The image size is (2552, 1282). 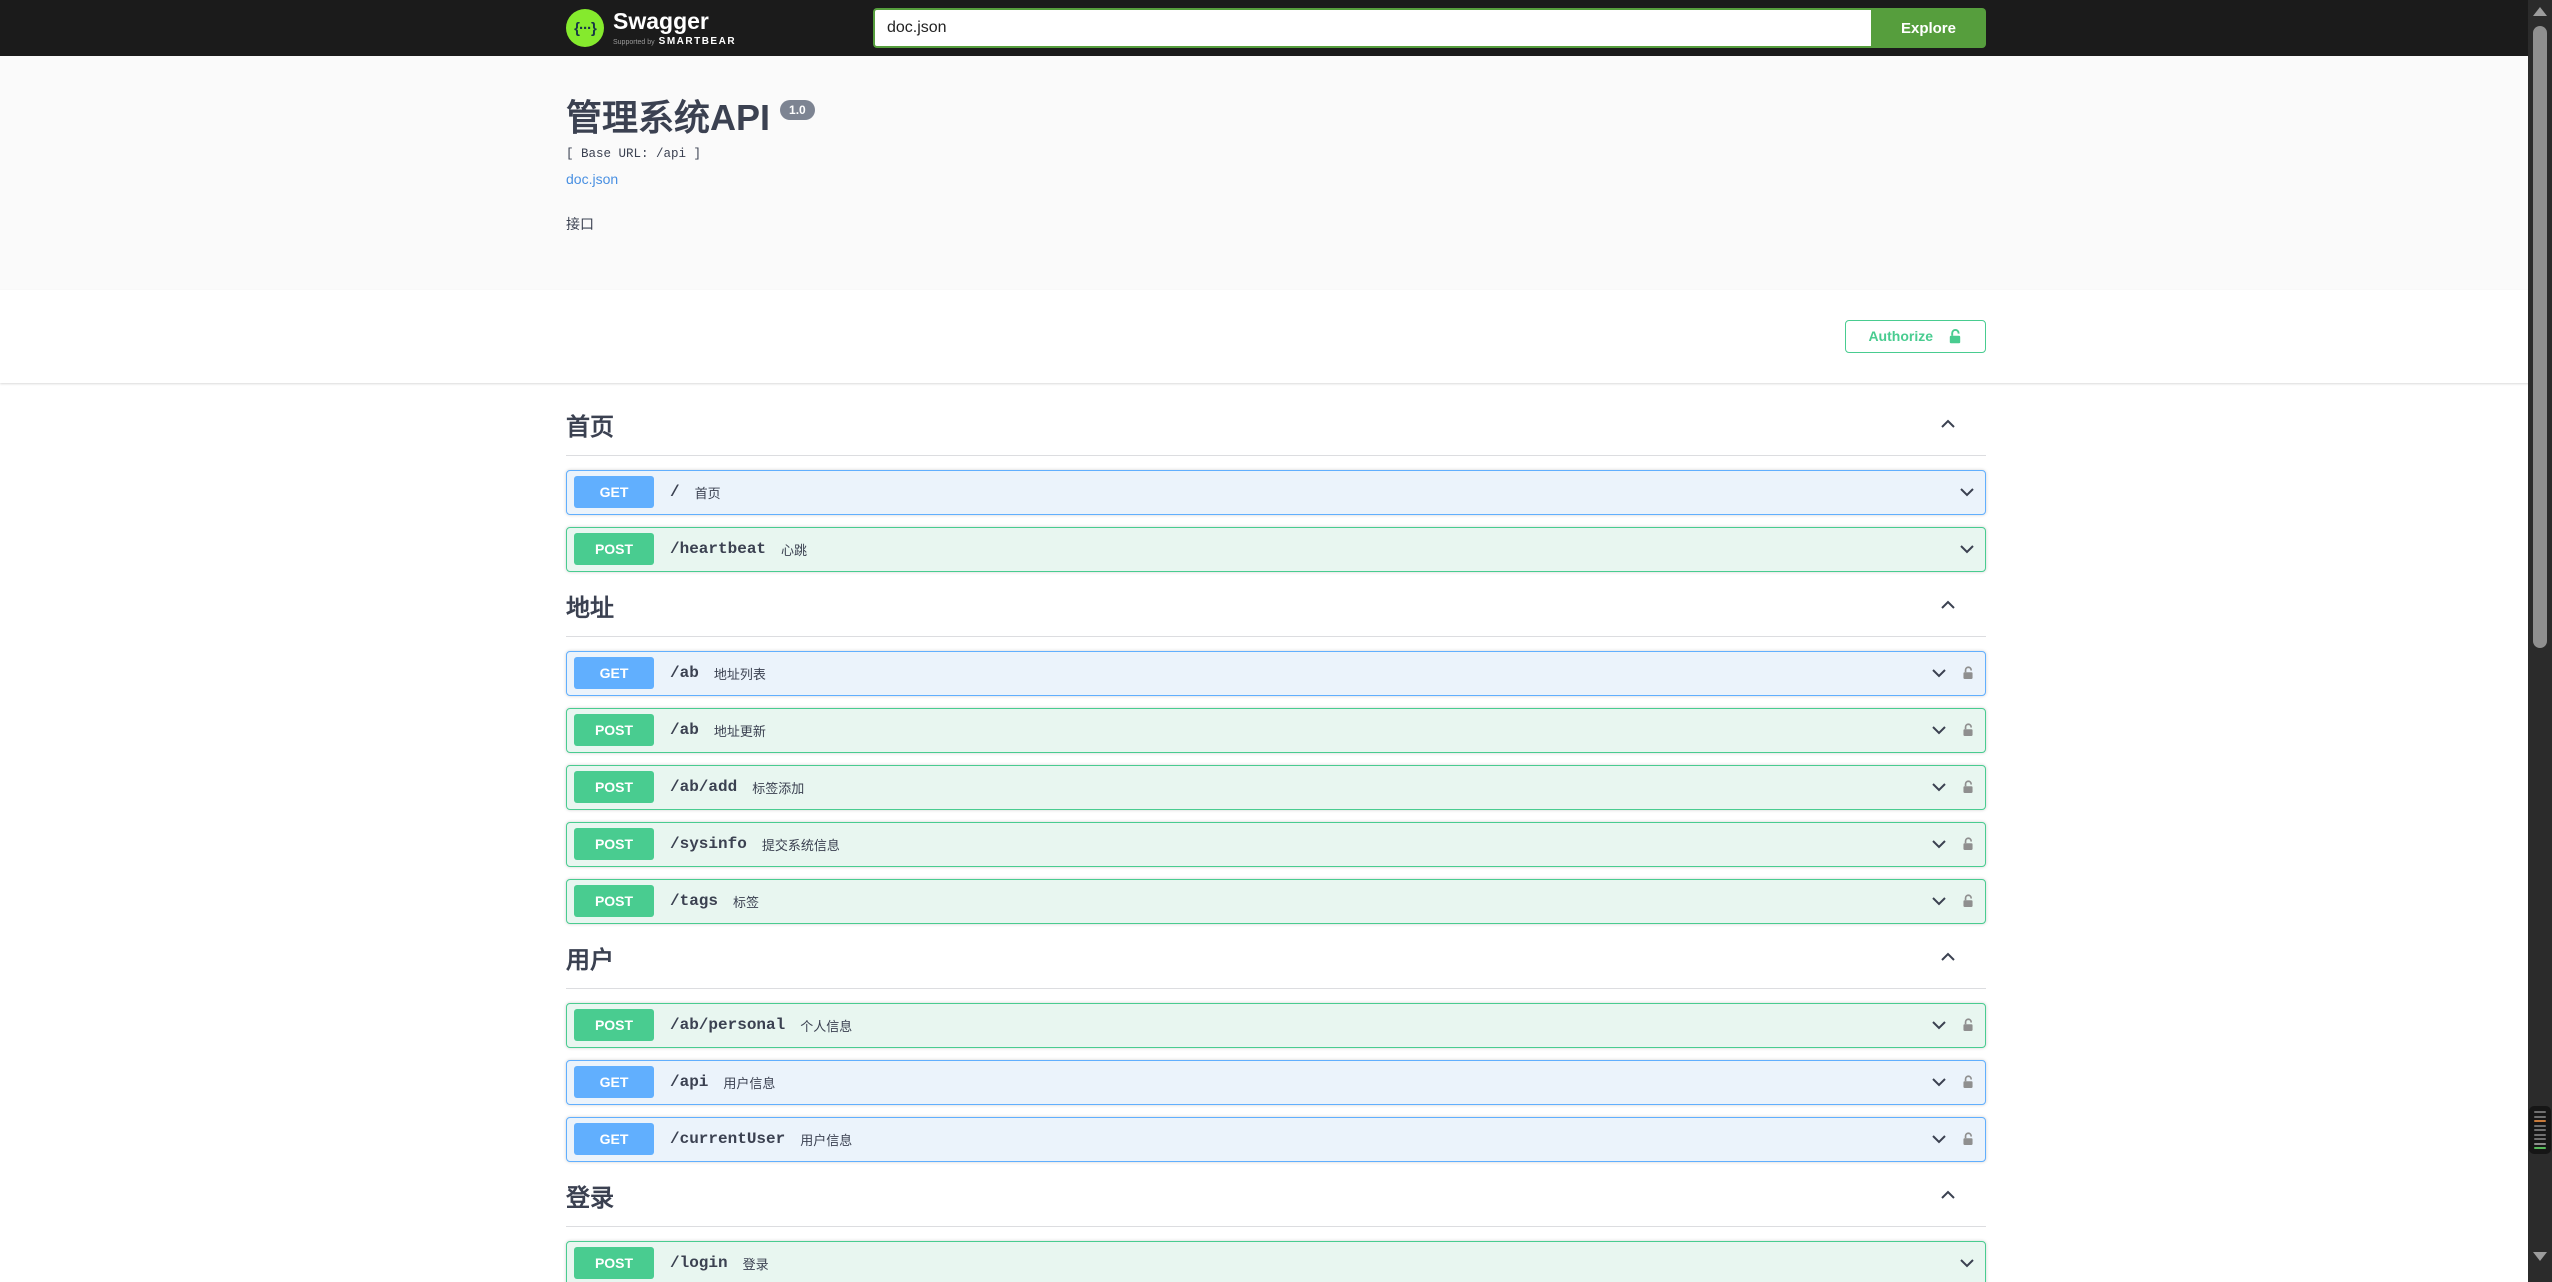 I want to click on tag-section-title: 登录, so click(x=590, y=1198).